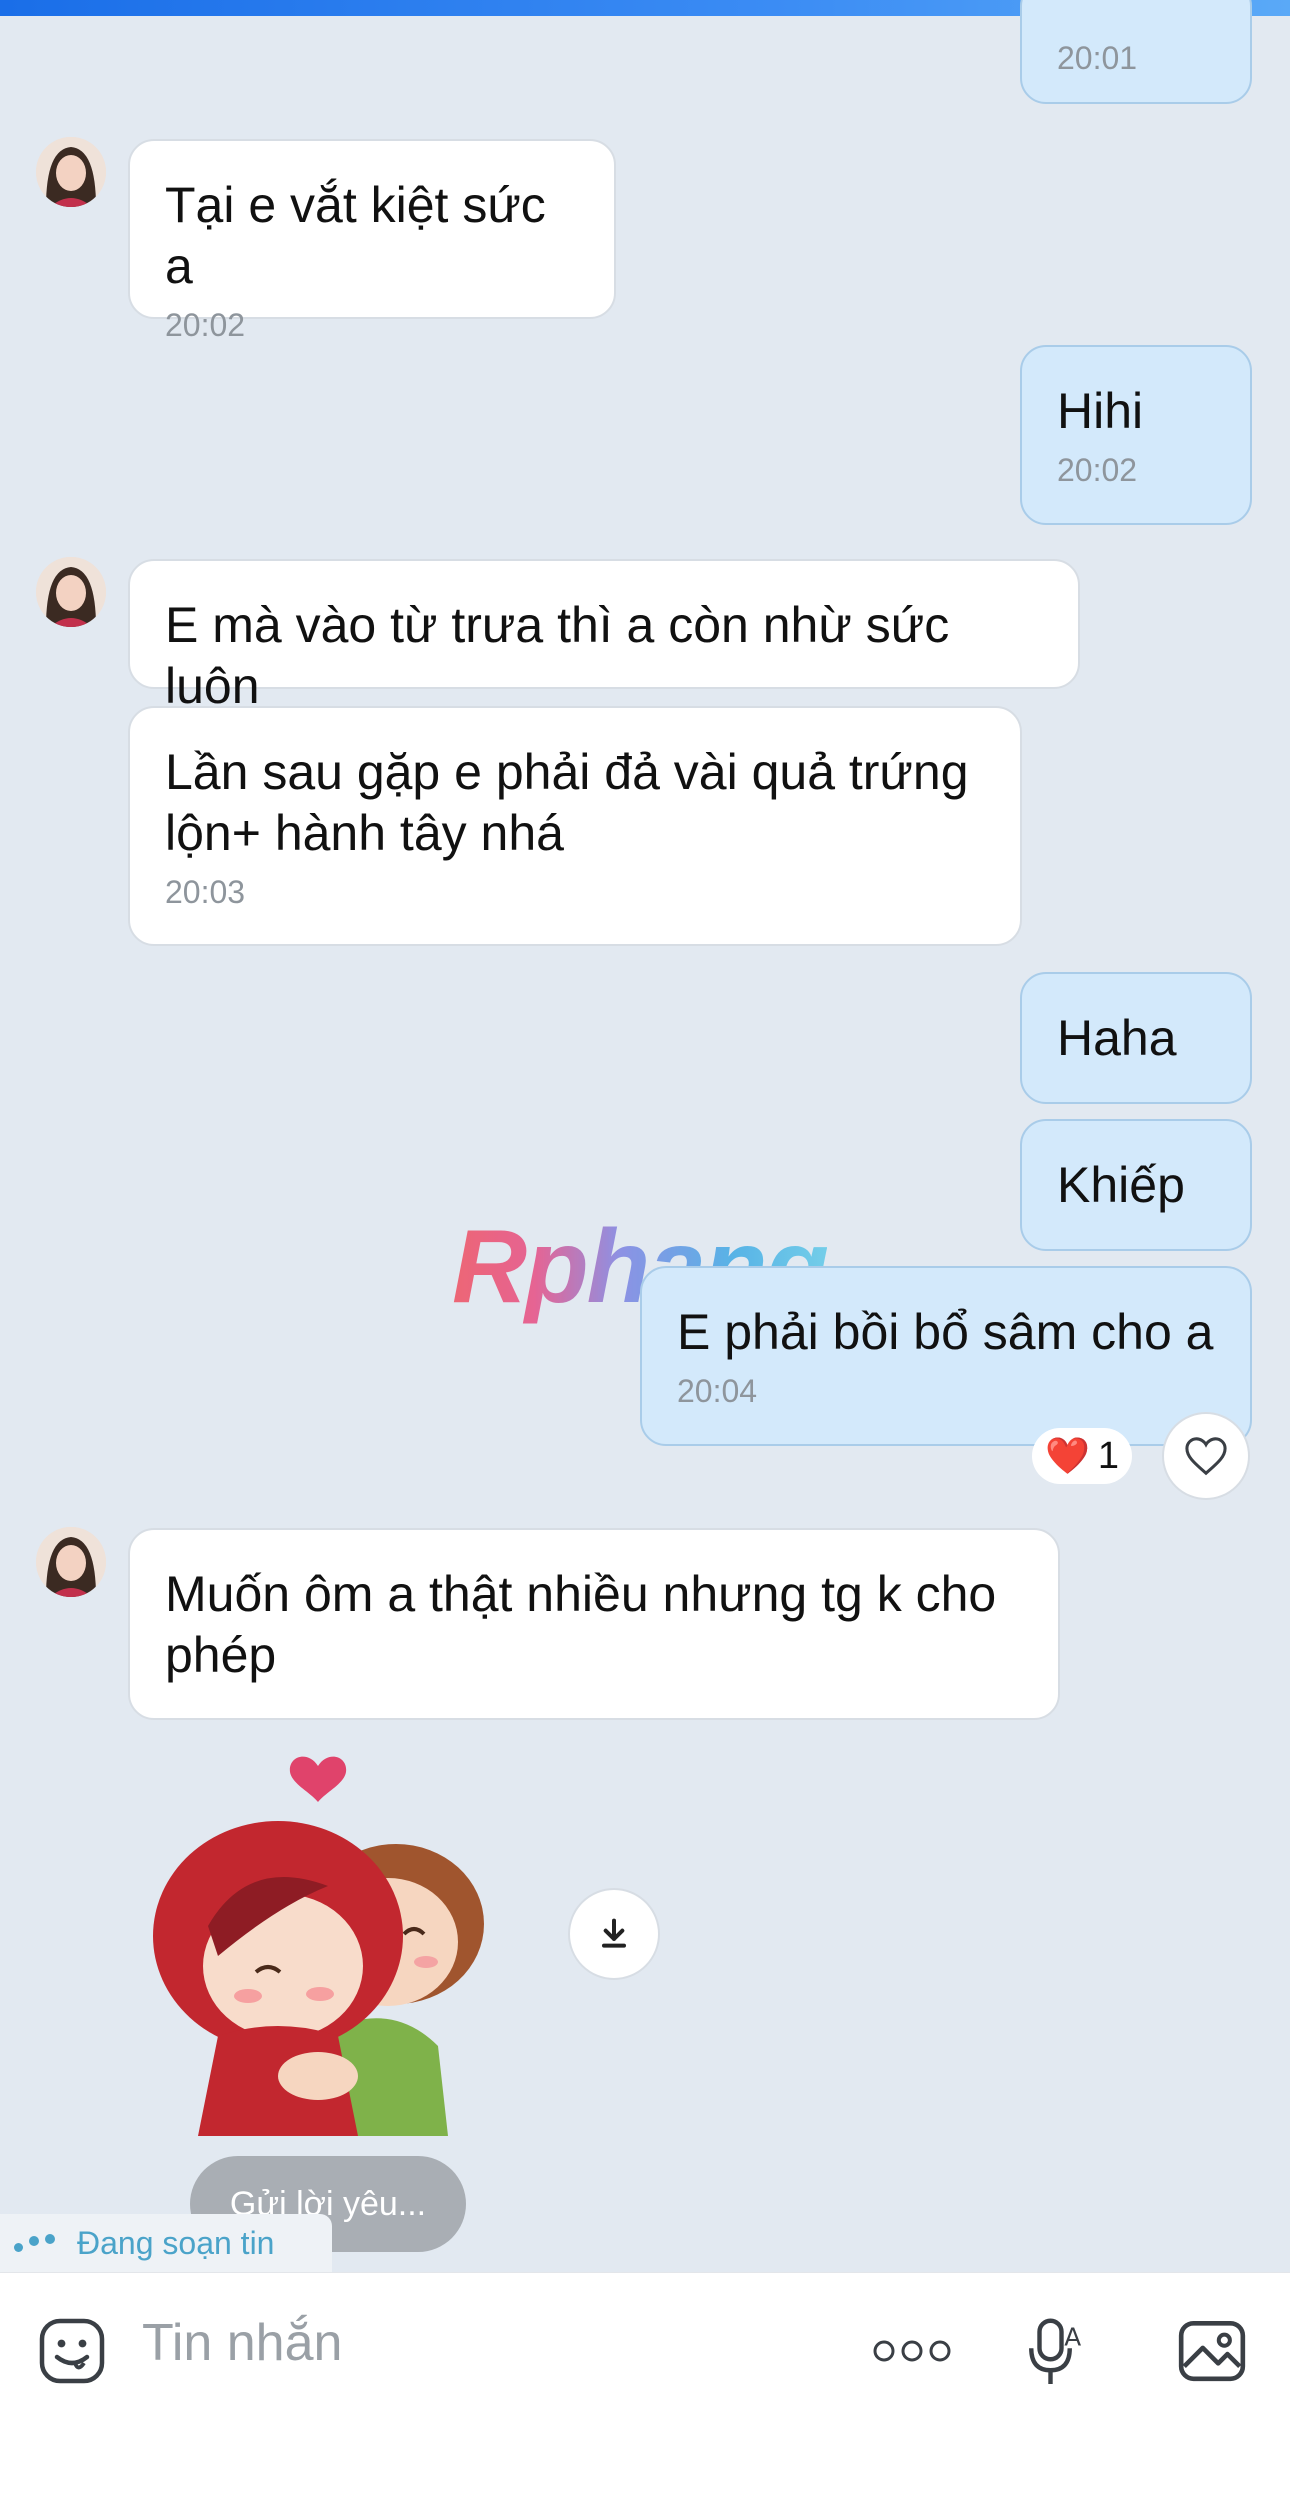  I want to click on message-time: 20:04, so click(717, 1391).